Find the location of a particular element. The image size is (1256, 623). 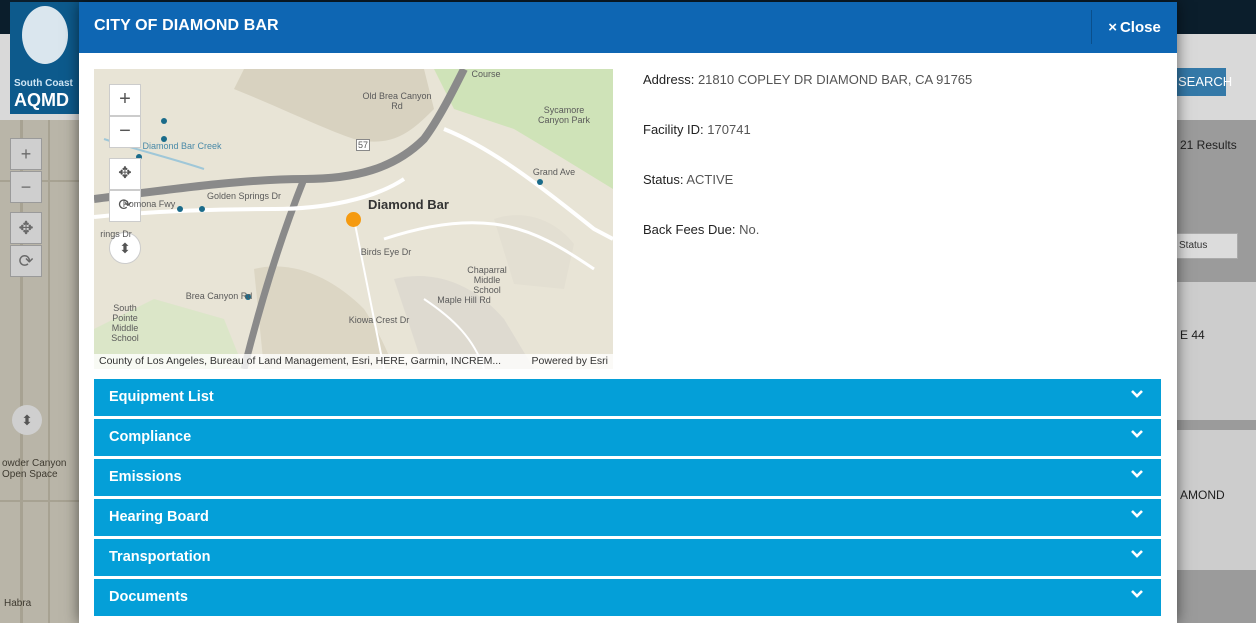

close-button: × Close is located at coordinates (1134, 27).